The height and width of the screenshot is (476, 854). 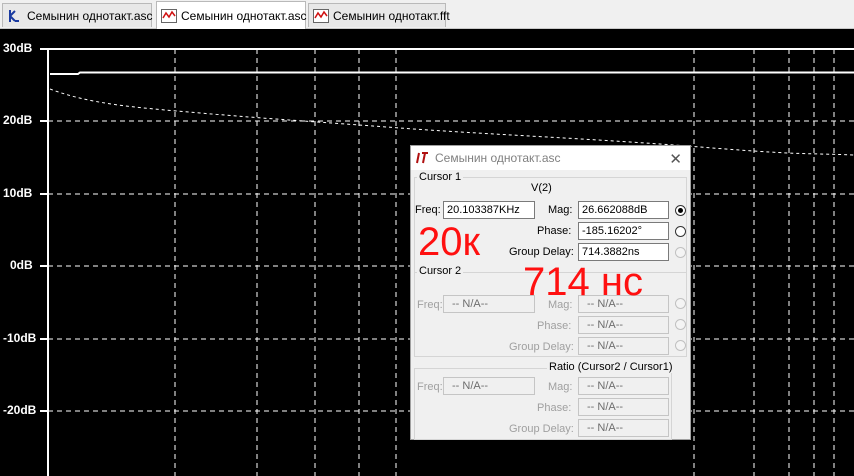 I want to click on cursor2-mag-radio, so click(x=680, y=303).